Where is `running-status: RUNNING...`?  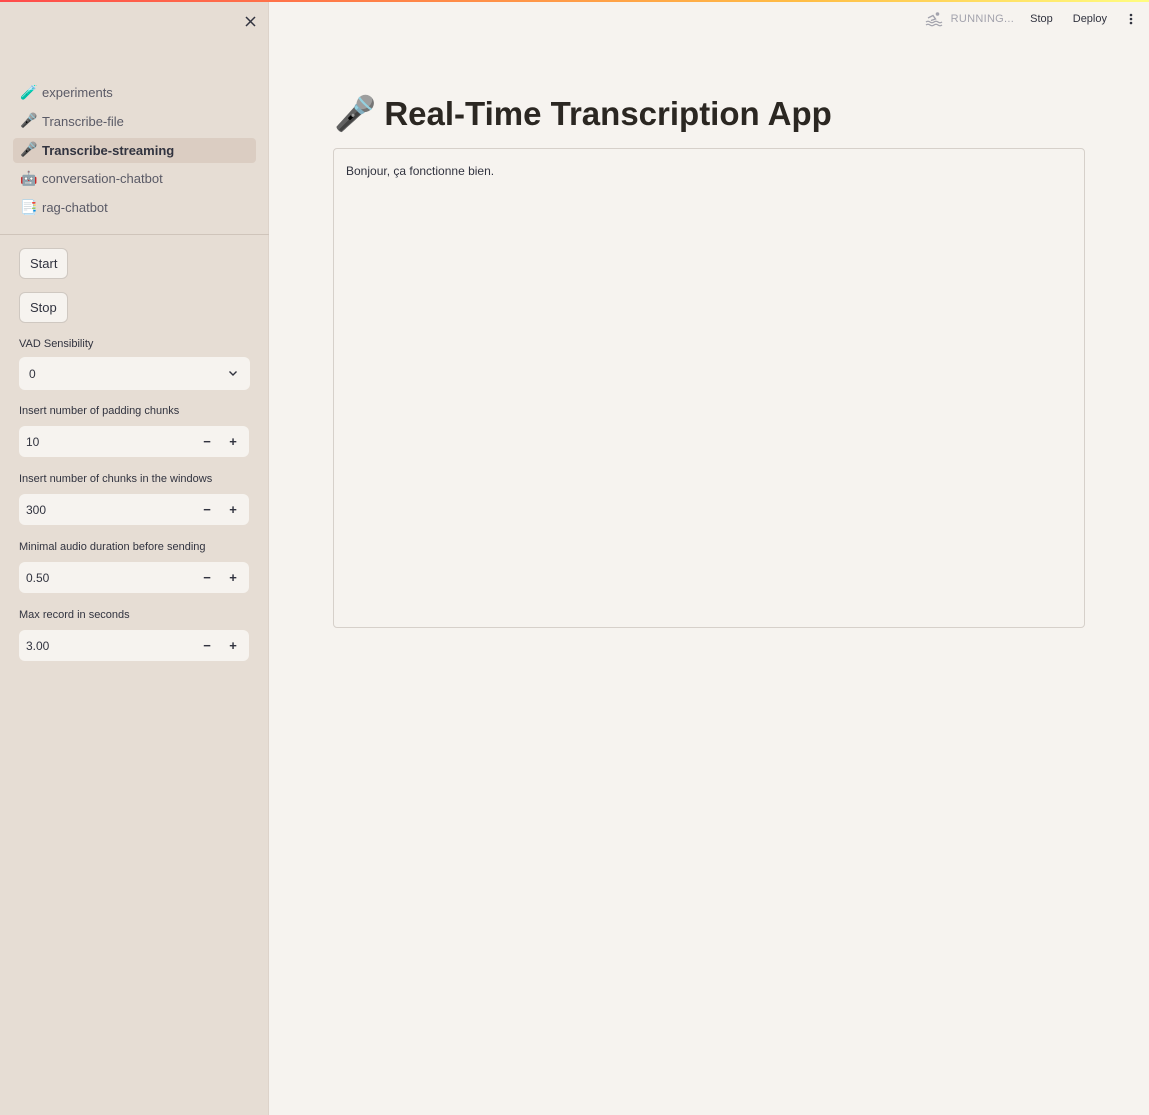 running-status: RUNNING... is located at coordinates (970, 19).